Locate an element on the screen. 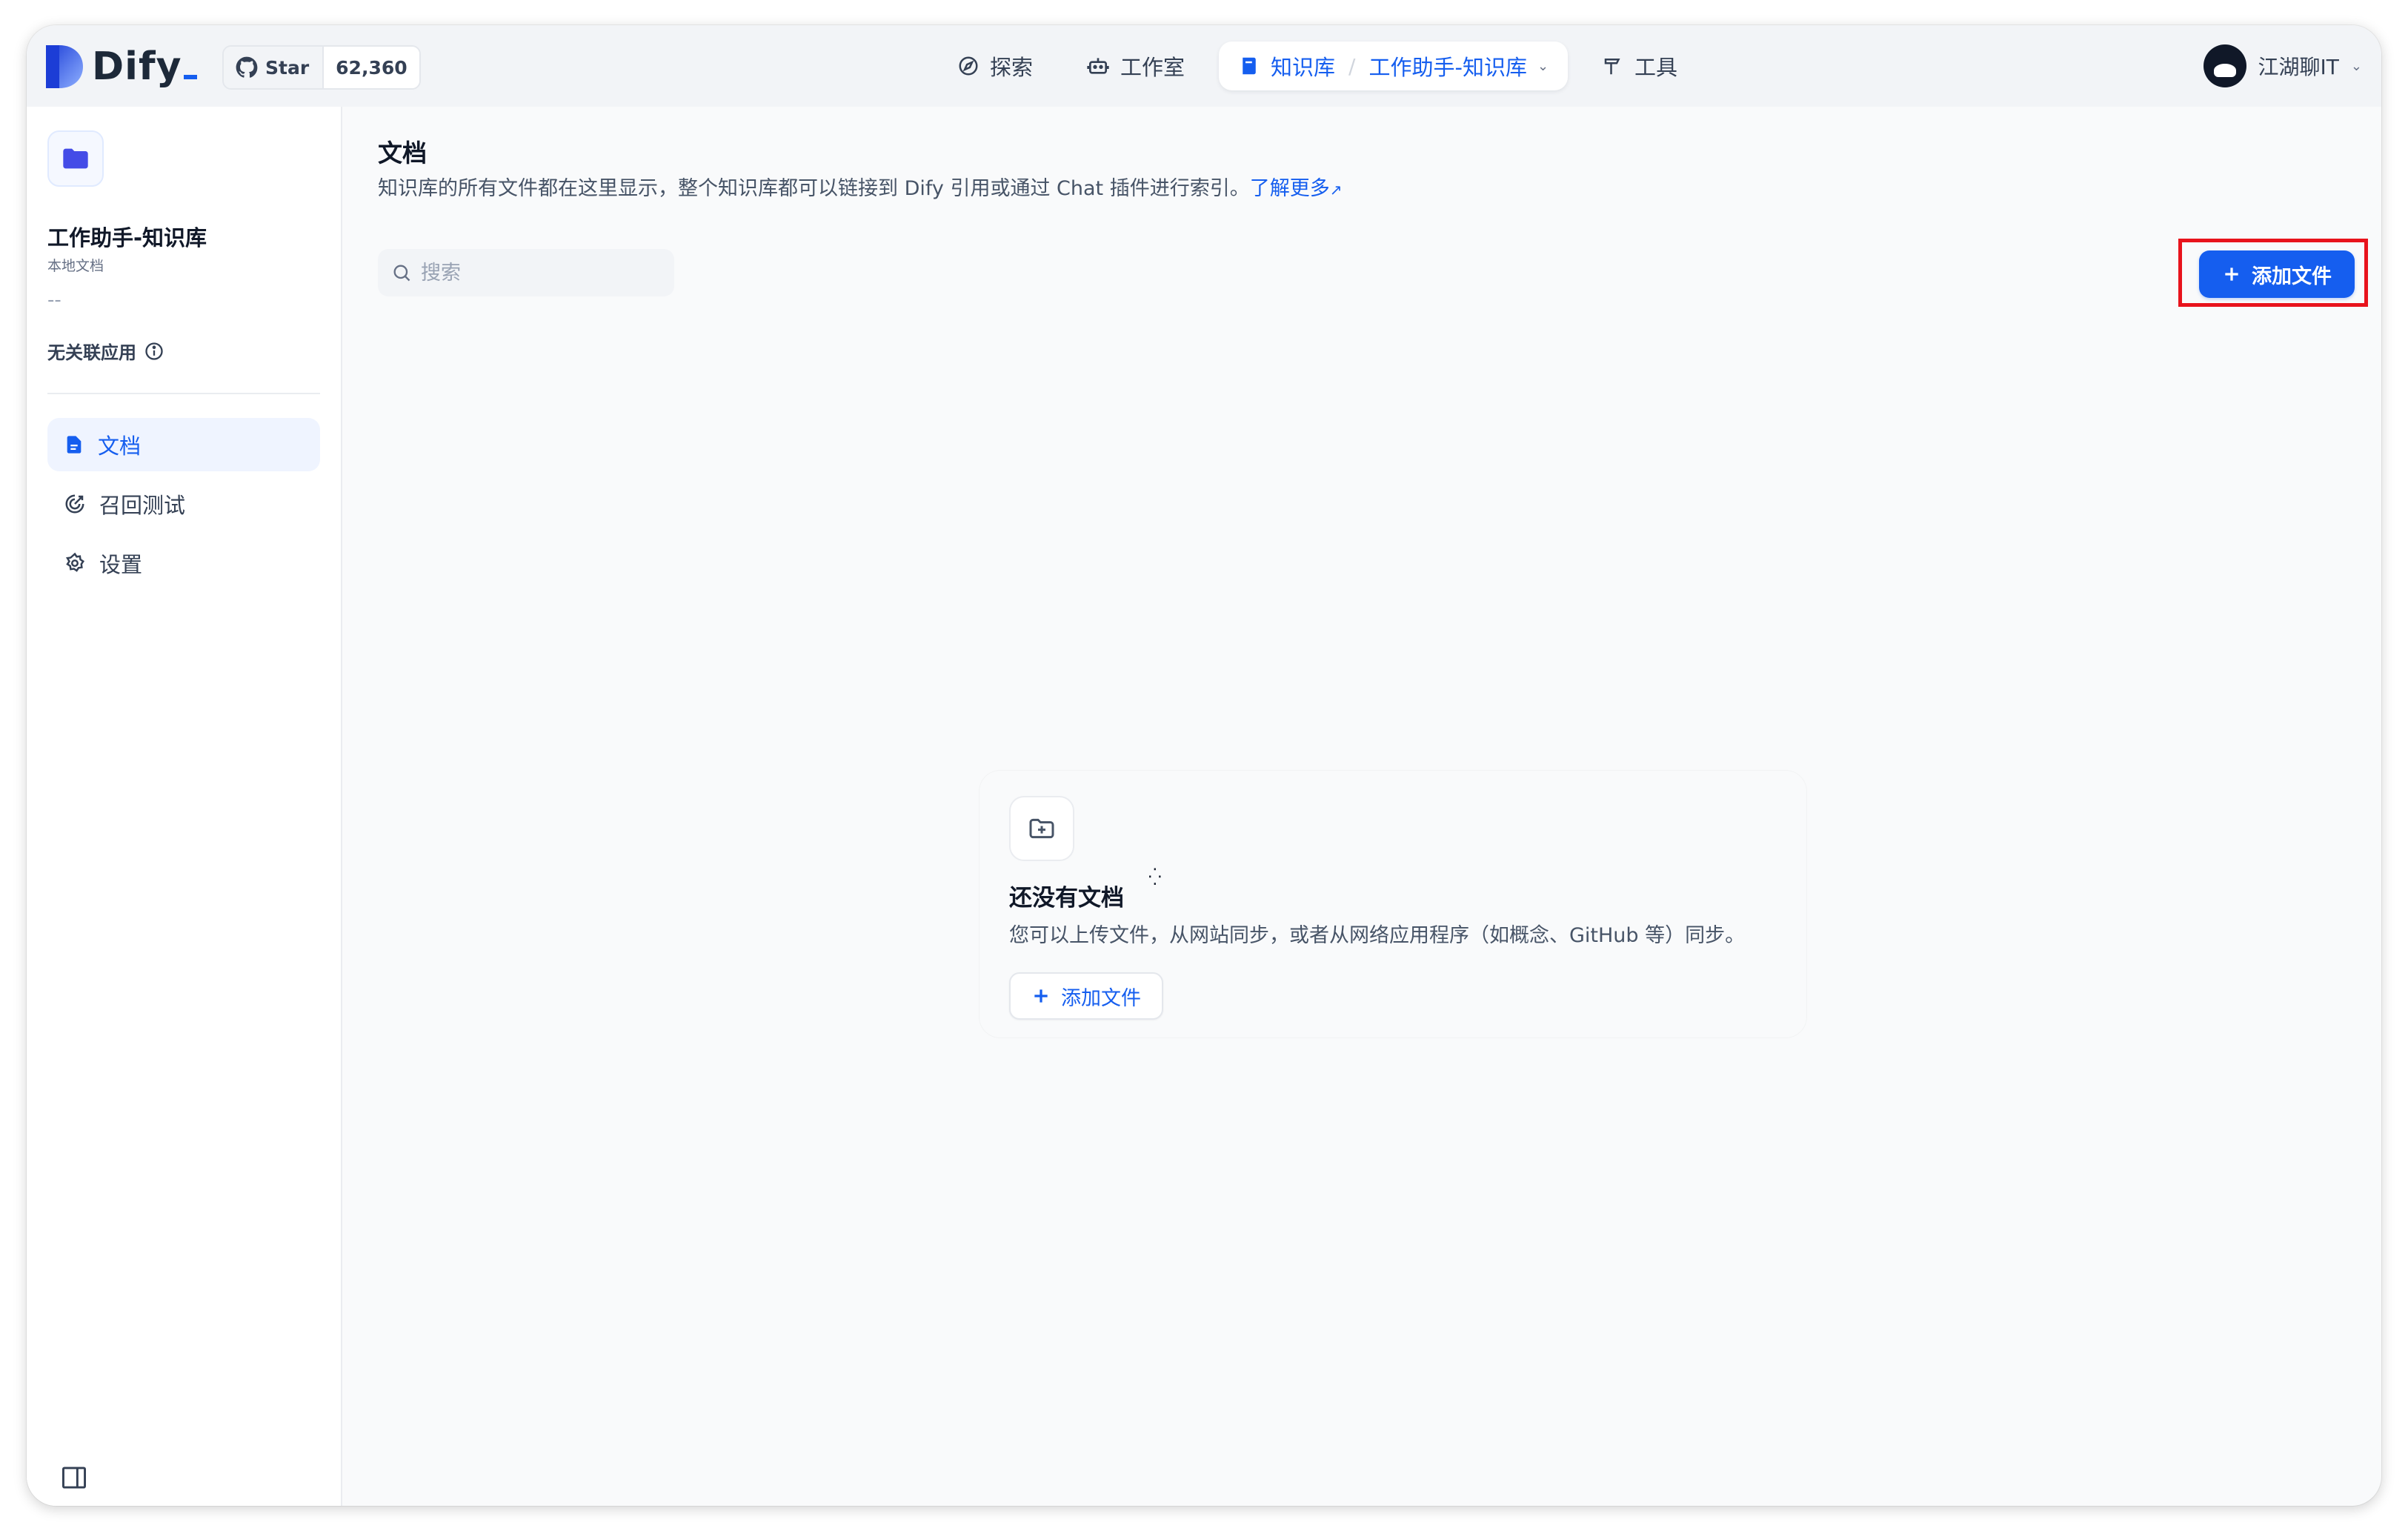  linked-apps-label: 无关联应用 is located at coordinates (91, 351).